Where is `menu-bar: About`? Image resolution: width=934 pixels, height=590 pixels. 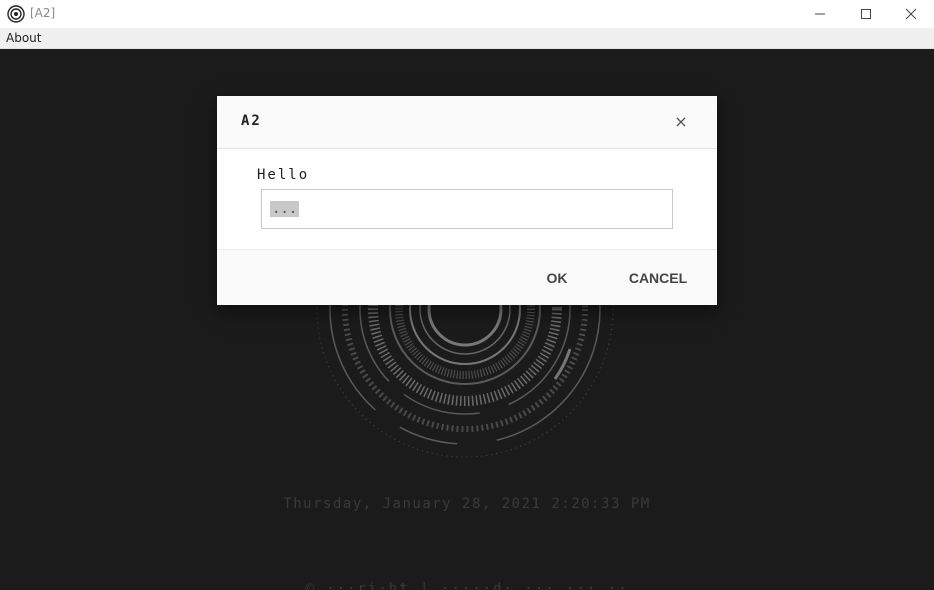 menu-bar: About is located at coordinates (467, 38).